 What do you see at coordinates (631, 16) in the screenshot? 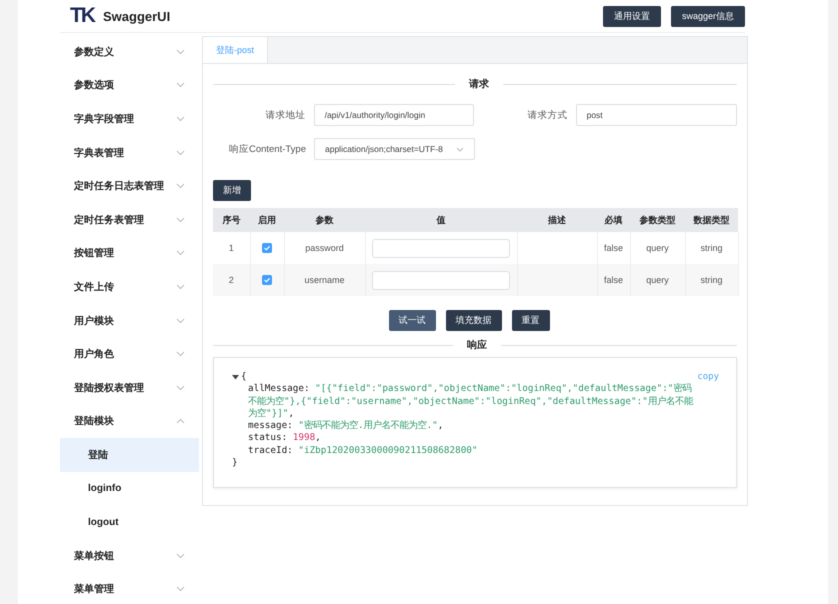
I see `header-button: 通用设置` at bounding box center [631, 16].